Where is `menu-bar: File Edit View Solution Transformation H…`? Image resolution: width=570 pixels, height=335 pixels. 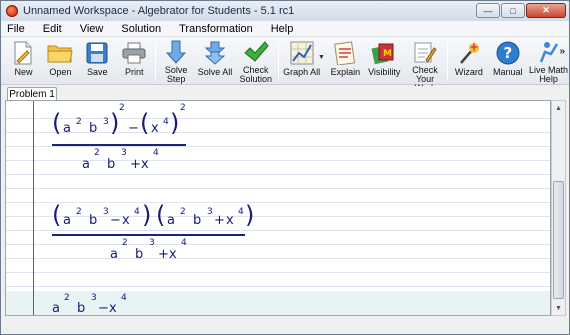 menu-bar: File Edit View Solution Transformation H… is located at coordinates (285, 29).